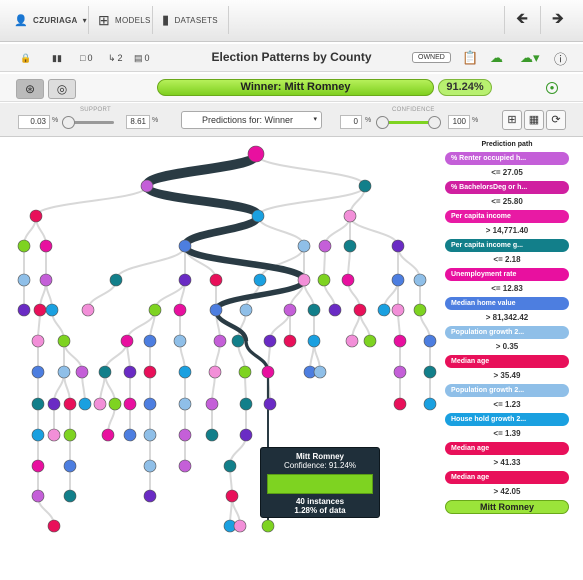  I want to click on fit-view-icon: ⊞, so click(512, 120).